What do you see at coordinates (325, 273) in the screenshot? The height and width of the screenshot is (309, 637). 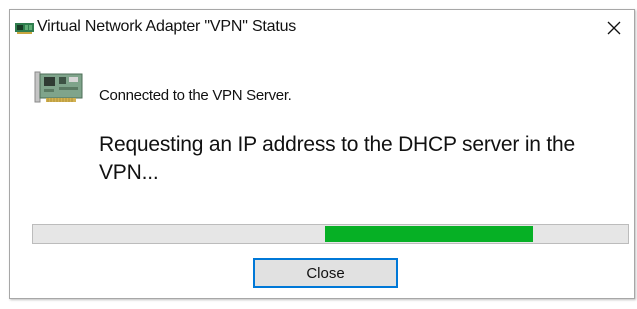 I see `close-button: Close` at bounding box center [325, 273].